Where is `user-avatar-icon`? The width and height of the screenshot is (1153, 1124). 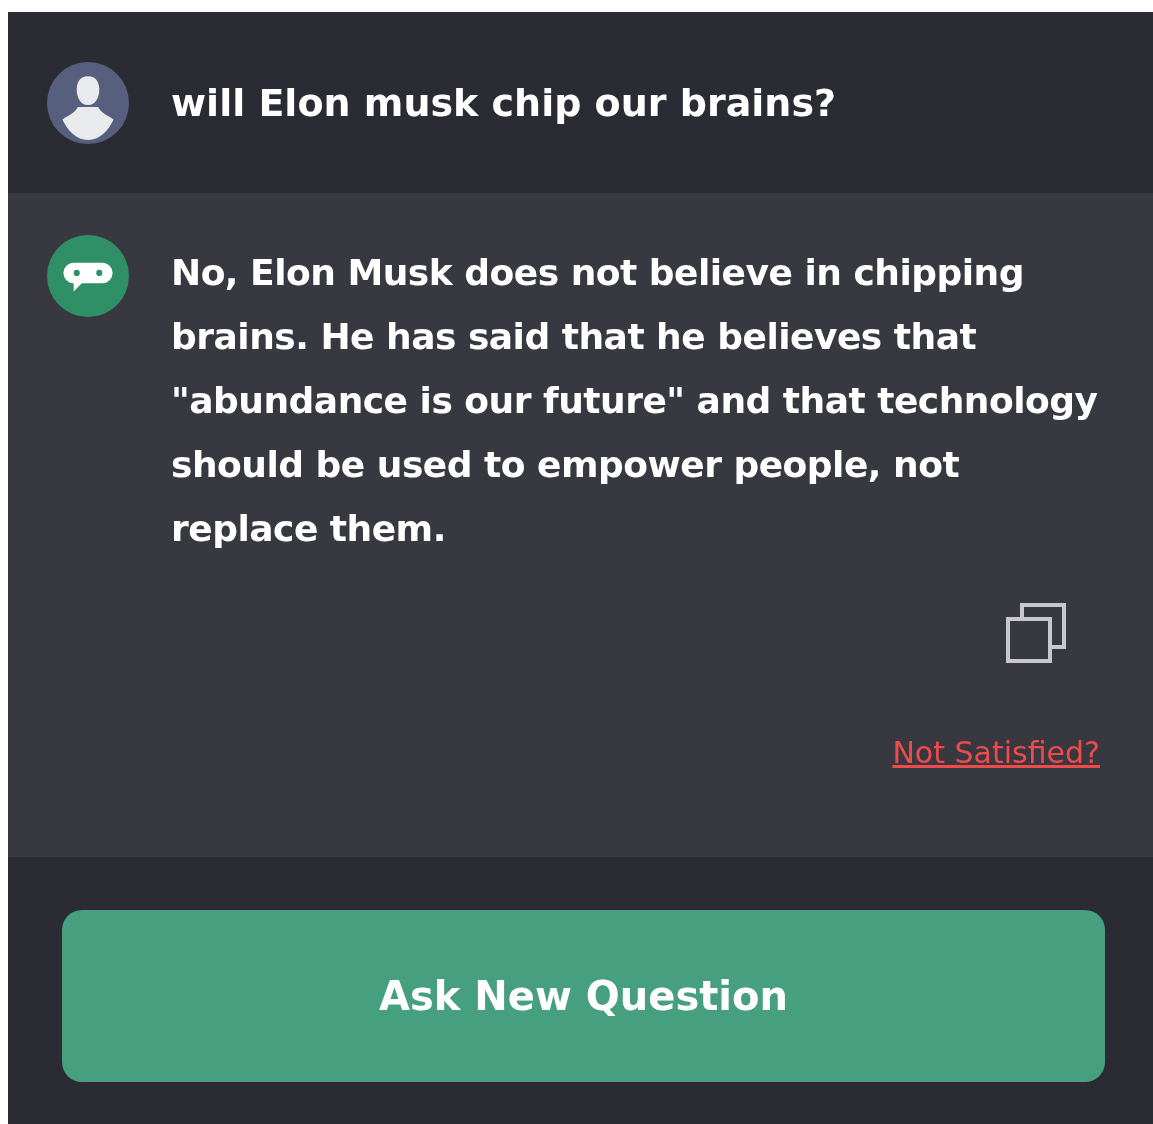 user-avatar-icon is located at coordinates (88, 102).